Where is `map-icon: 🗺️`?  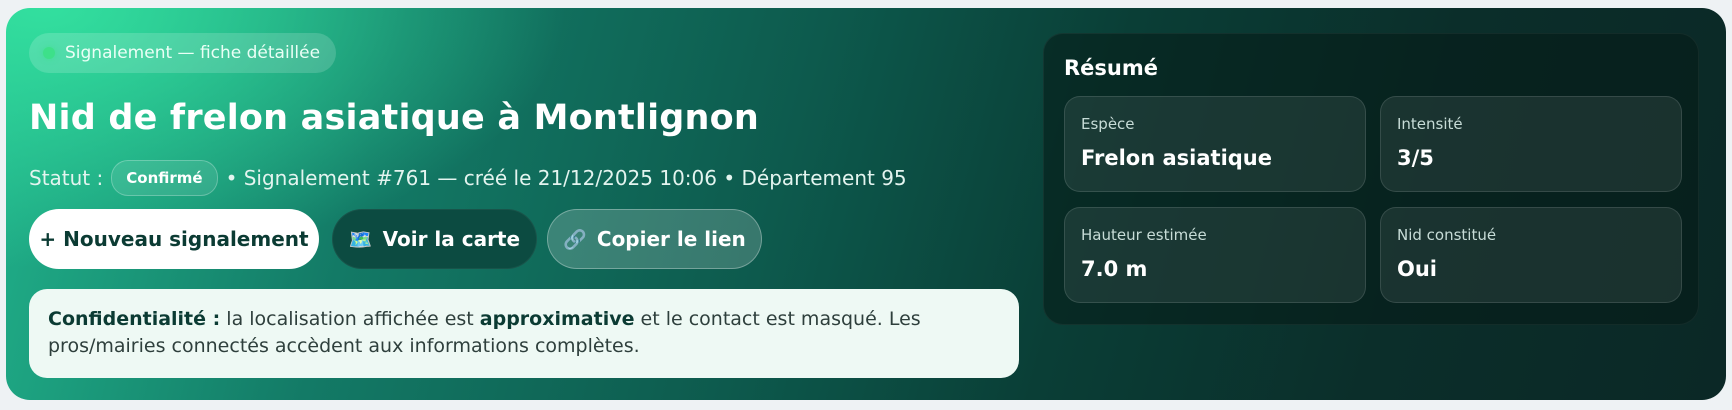 map-icon: 🗺️ is located at coordinates (360, 239).